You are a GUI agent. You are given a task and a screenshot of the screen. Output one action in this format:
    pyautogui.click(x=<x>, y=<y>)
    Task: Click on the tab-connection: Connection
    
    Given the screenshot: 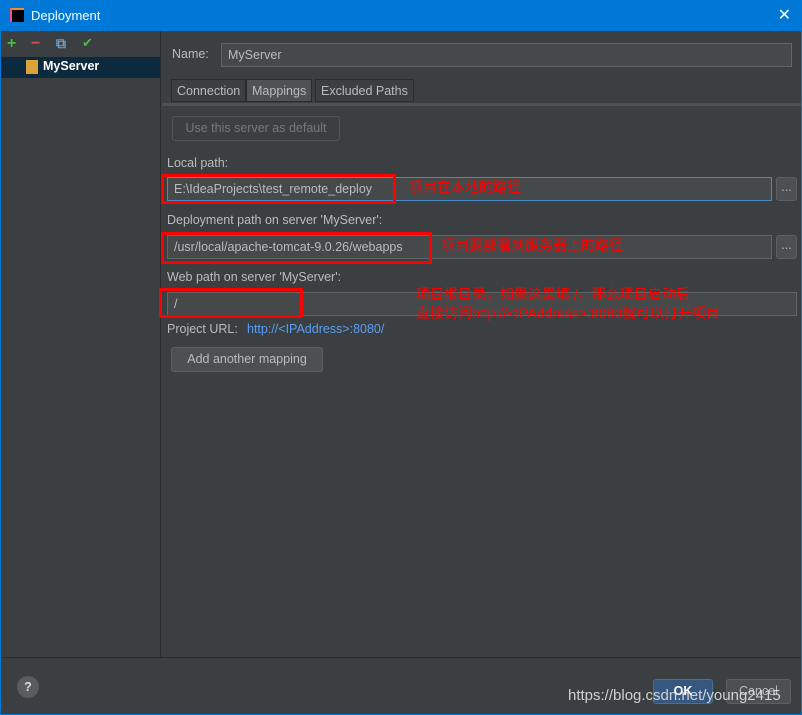 What is the action you would take?
    pyautogui.click(x=209, y=90)
    